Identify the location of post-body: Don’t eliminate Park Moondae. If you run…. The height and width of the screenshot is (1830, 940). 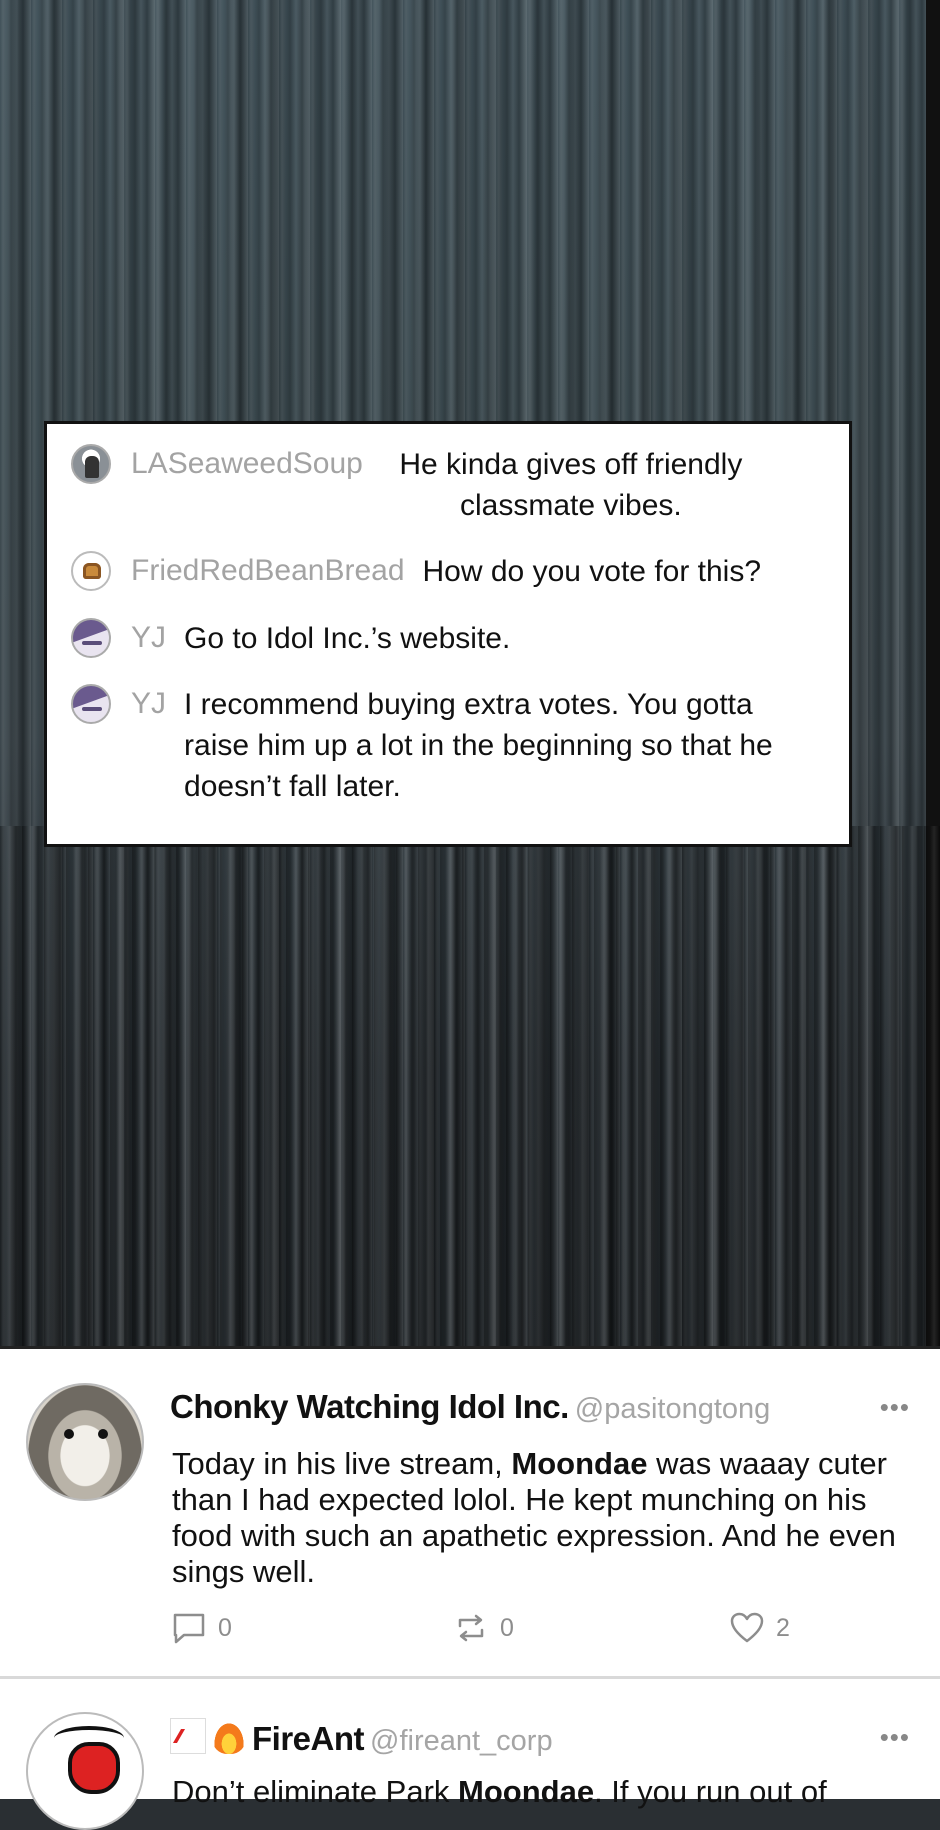
(542, 1792).